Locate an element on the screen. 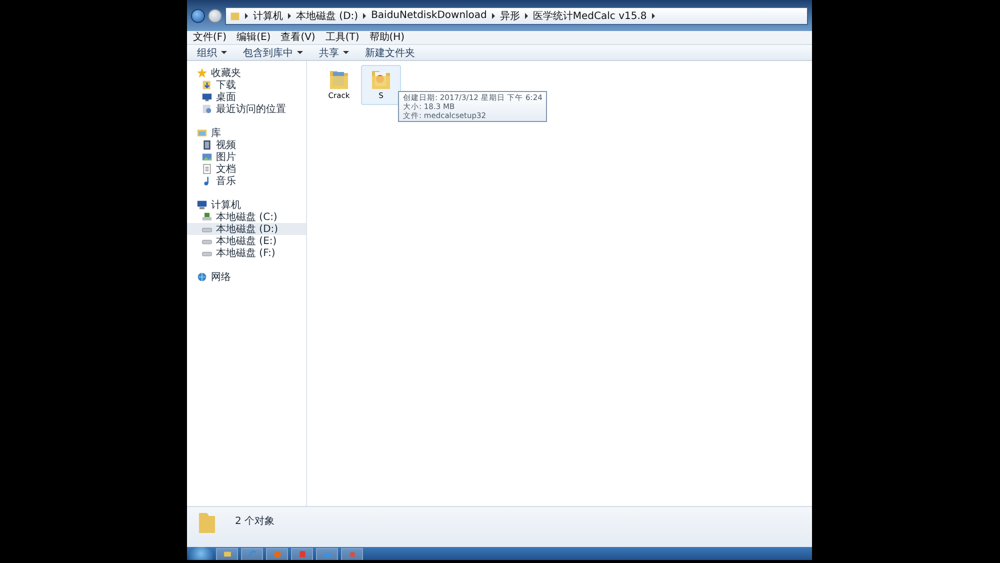 The height and width of the screenshot is (563, 1000). menu-item: 帮助(H) is located at coordinates (387, 37).